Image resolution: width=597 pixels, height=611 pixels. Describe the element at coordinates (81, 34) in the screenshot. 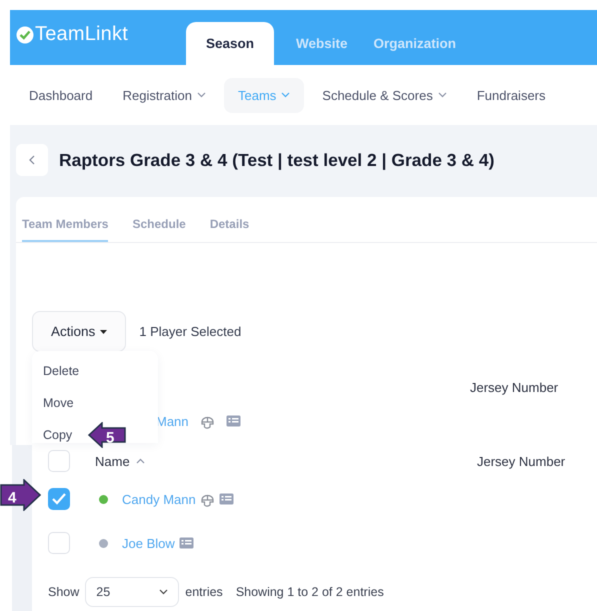

I see `logo-text: TeamLinkt` at that location.